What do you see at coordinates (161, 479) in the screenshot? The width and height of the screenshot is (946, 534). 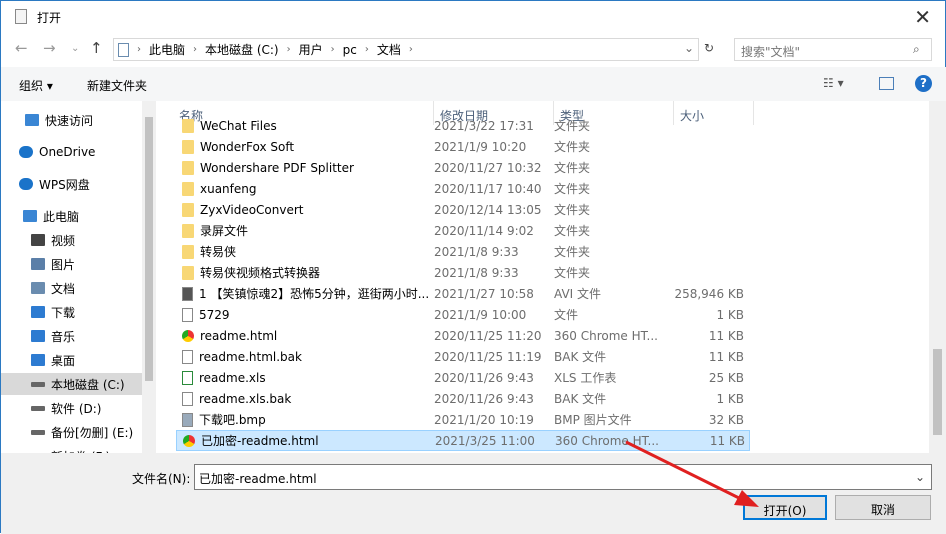 I see `filename-label: 文件名(N):` at bounding box center [161, 479].